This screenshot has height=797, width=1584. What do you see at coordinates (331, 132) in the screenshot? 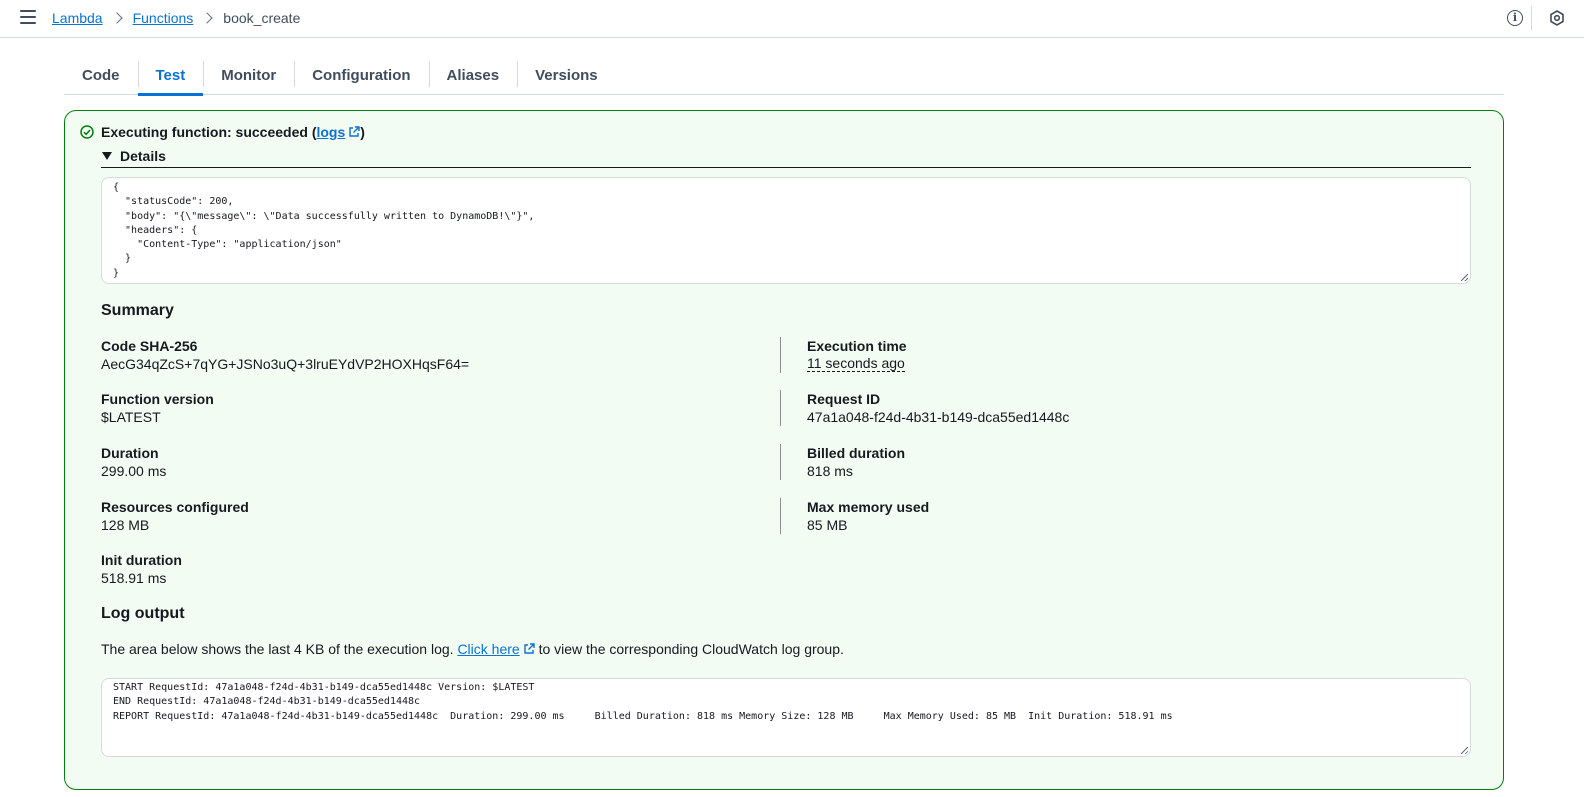
I see `logs-link-label: logs` at bounding box center [331, 132].